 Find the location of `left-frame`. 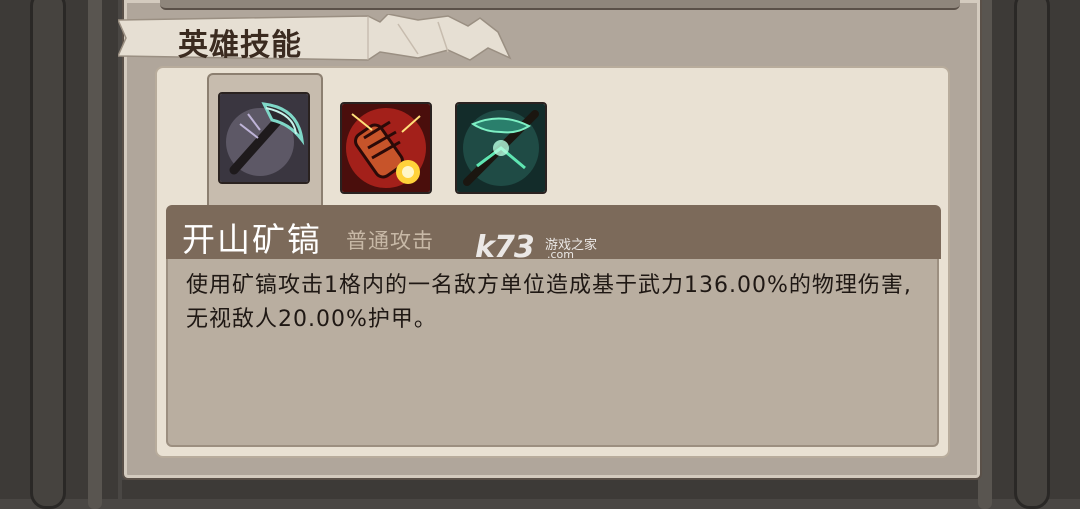

left-frame is located at coordinates (59, 254).